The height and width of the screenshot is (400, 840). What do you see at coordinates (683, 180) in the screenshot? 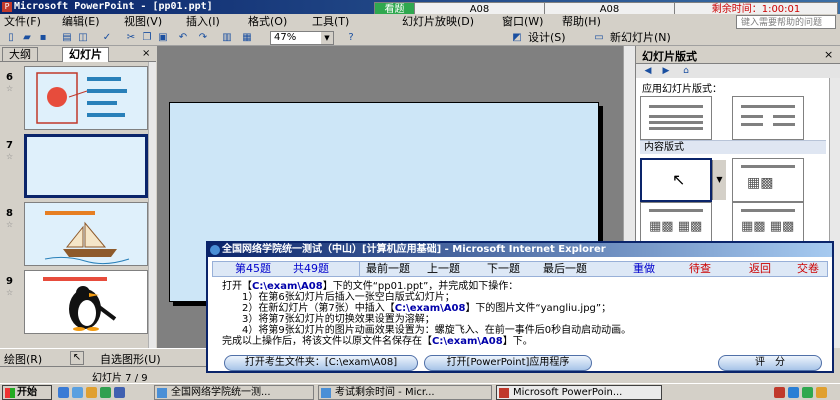
I see `layout-blank: ↖ ▼` at bounding box center [683, 180].